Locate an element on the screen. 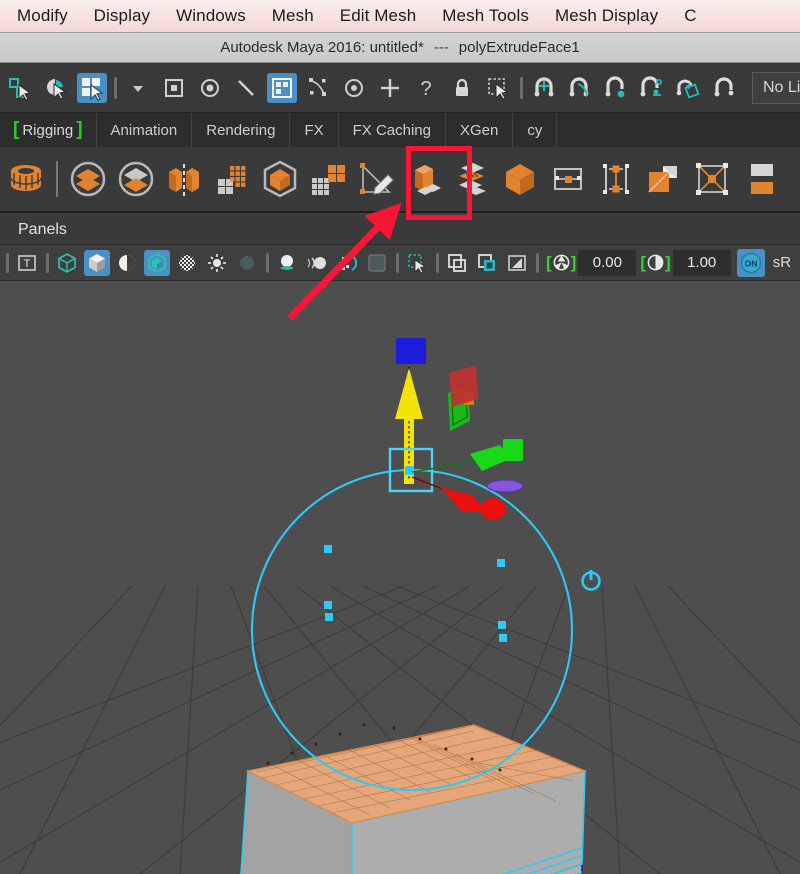  bevel-icon is located at coordinates (472, 179).